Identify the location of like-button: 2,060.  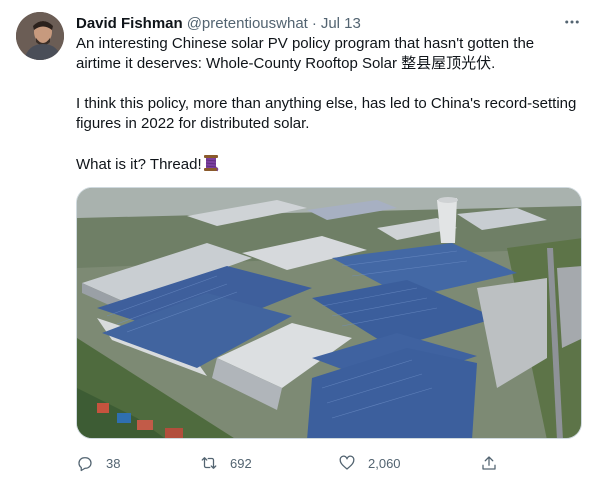
(369, 463).